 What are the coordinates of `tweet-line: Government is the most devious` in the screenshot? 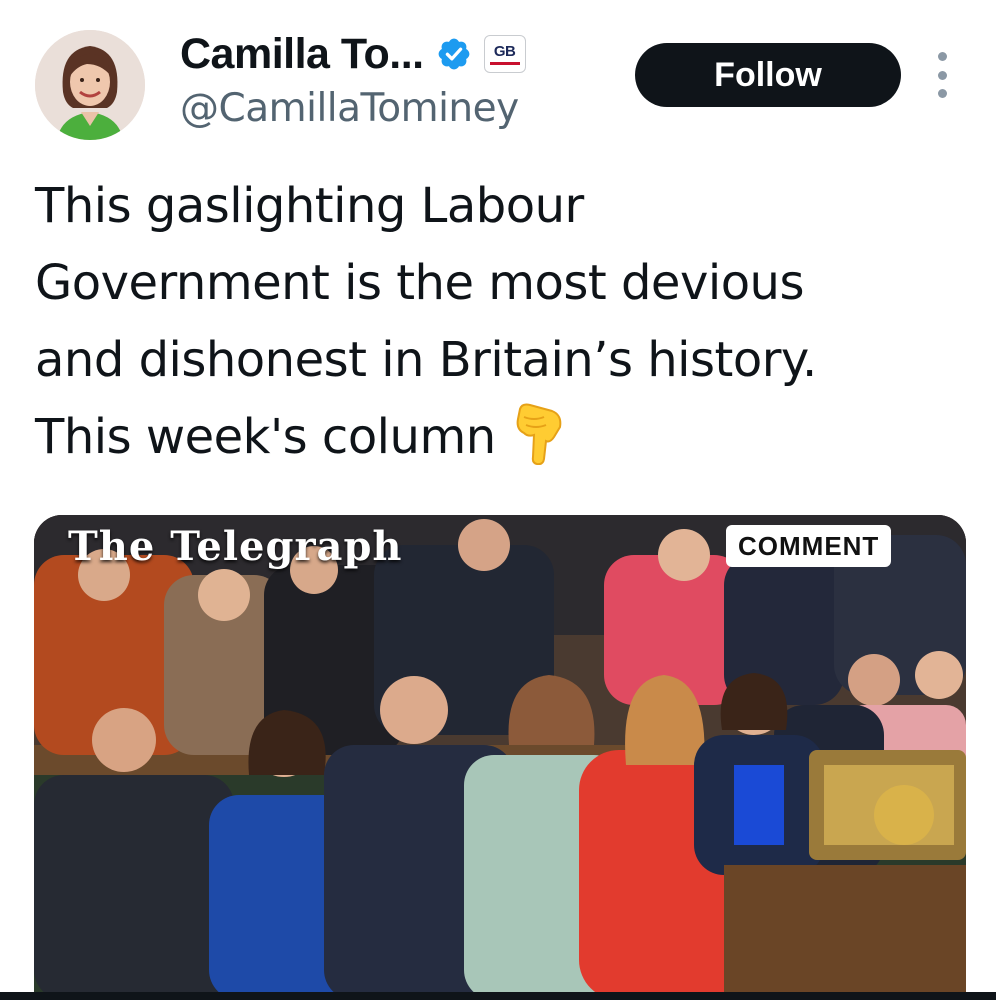 It's located at (419, 283).